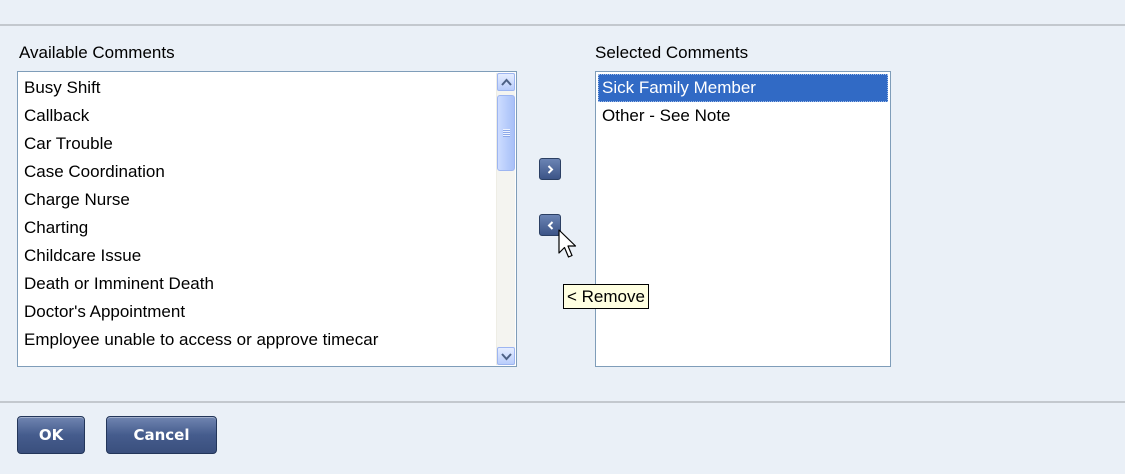 The height and width of the screenshot is (474, 1125). I want to click on ok-button: OK, so click(51, 435).